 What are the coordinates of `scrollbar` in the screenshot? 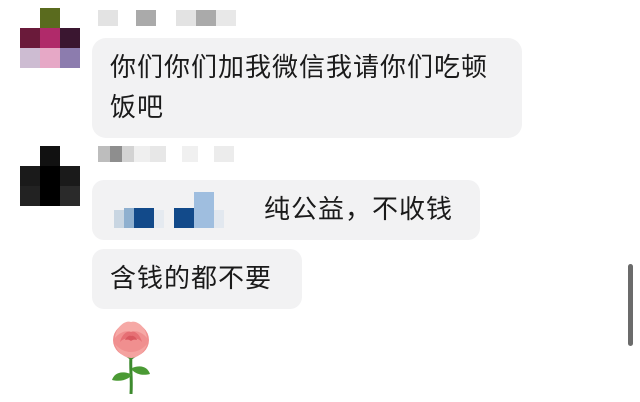 It's located at (630, 305).